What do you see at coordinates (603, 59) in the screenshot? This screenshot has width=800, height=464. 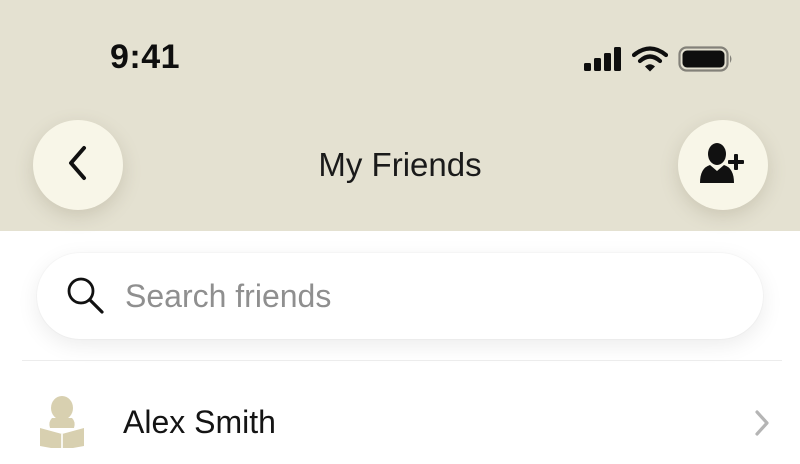 I see `cellular-signal-icon` at bounding box center [603, 59].